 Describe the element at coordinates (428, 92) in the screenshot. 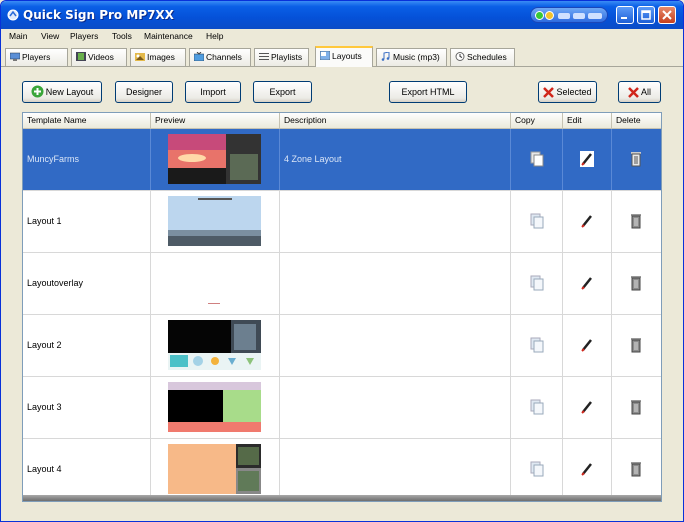

I see `export-html-button: Export HTML` at that location.